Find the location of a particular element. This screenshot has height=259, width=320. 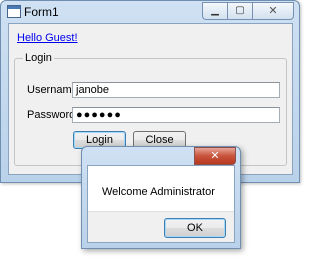

message-text: Welcome Administrator is located at coordinates (158, 192).